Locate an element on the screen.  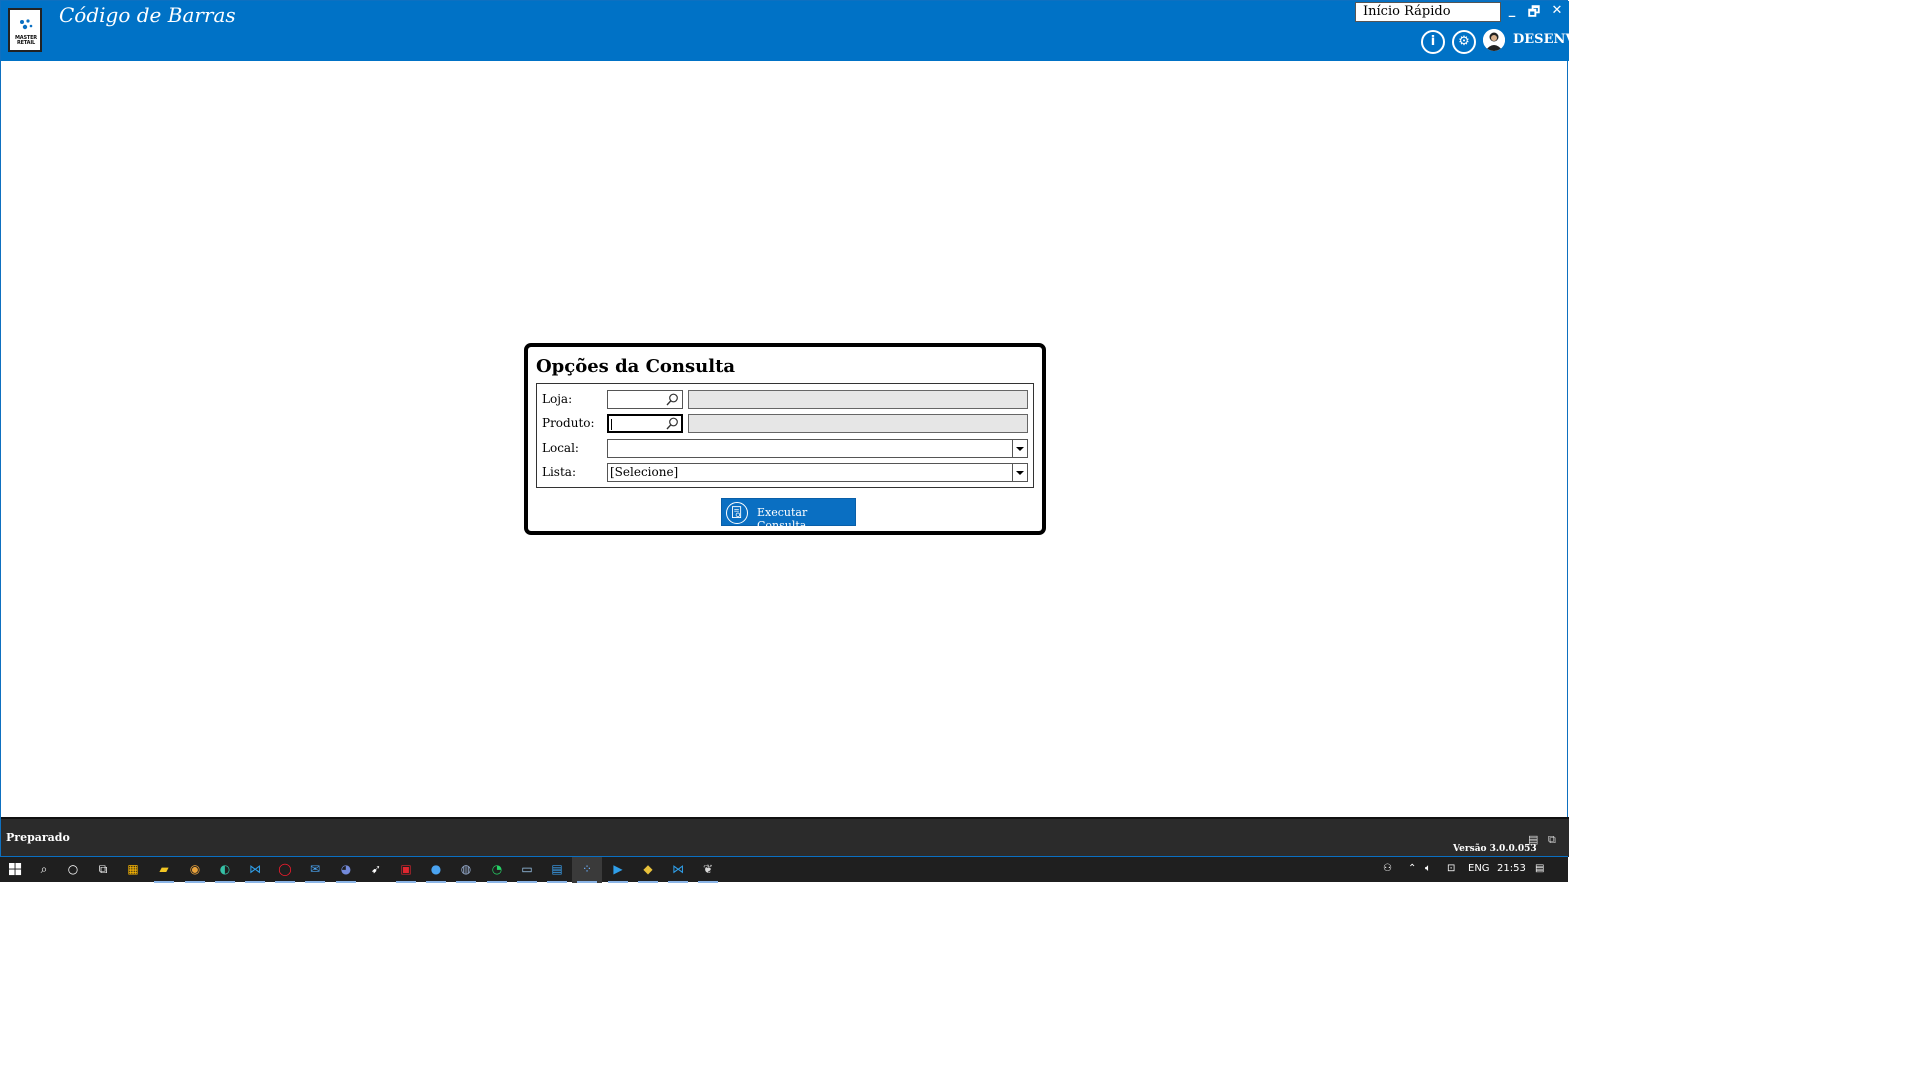
status-text: Preparado is located at coordinates (38, 837).